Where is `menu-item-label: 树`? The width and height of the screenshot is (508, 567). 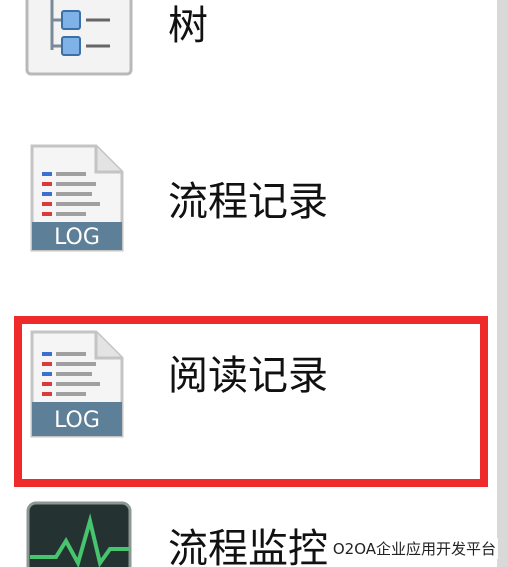 menu-item-label: 树 is located at coordinates (188, 26).